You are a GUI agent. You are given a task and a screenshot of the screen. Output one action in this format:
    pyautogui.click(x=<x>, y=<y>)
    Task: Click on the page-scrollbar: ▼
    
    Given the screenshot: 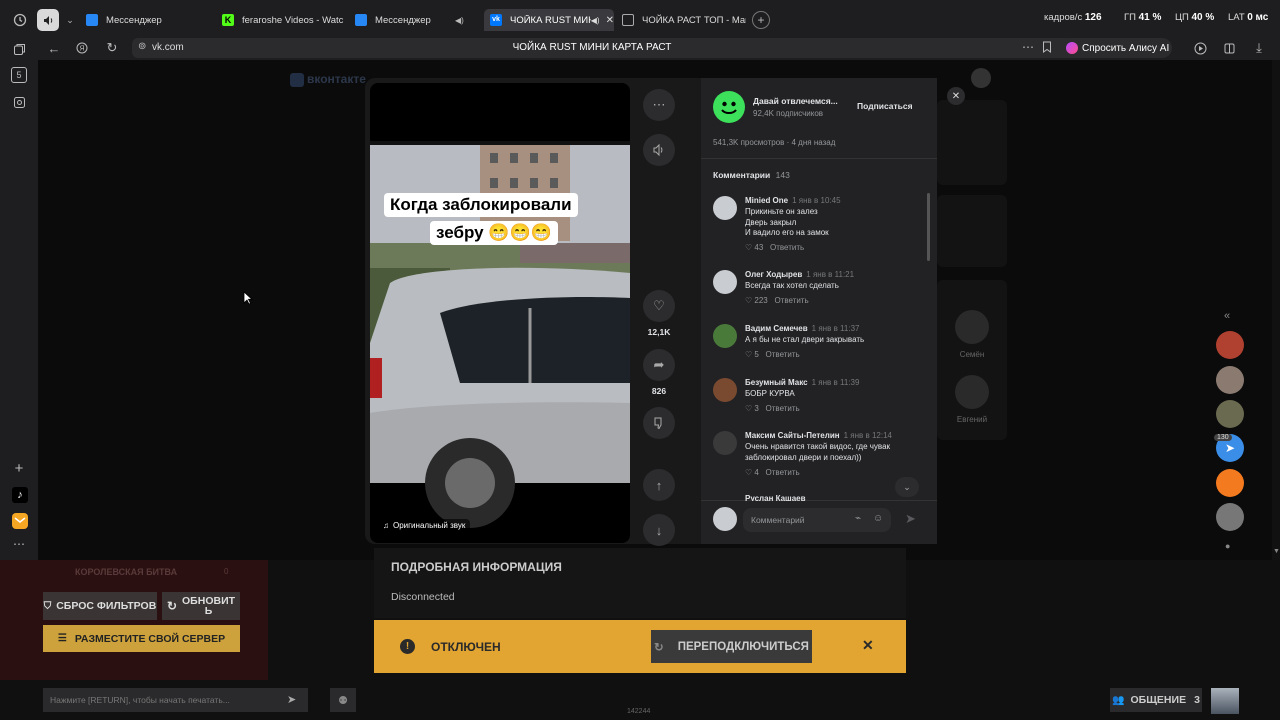 What is the action you would take?
    pyautogui.click(x=1276, y=310)
    